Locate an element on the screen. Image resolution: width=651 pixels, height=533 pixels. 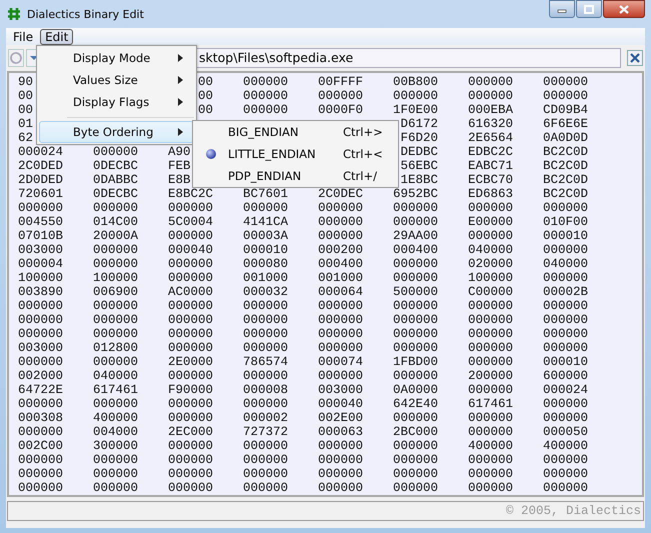
menu-item: Byte Ordering is located at coordinates (116, 132).